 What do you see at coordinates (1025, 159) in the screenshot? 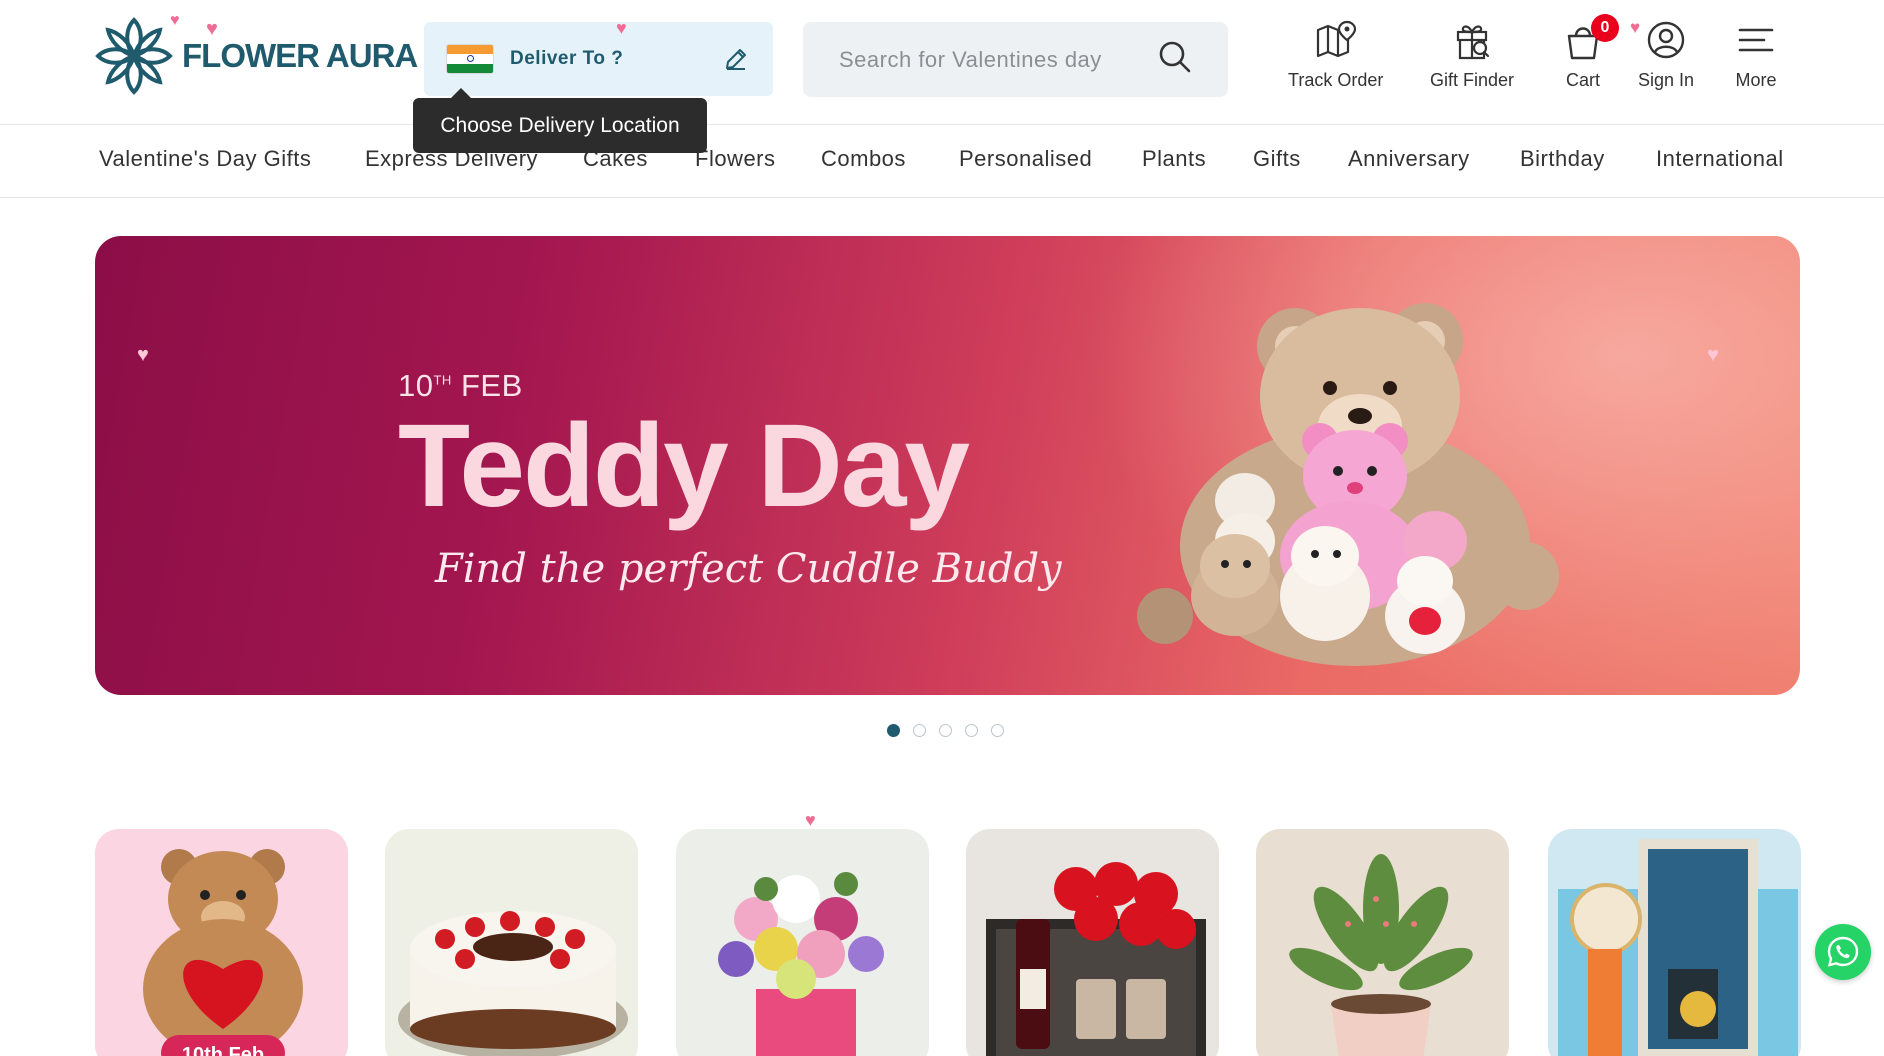
I see `nav-item-personalised: Personalised` at bounding box center [1025, 159].